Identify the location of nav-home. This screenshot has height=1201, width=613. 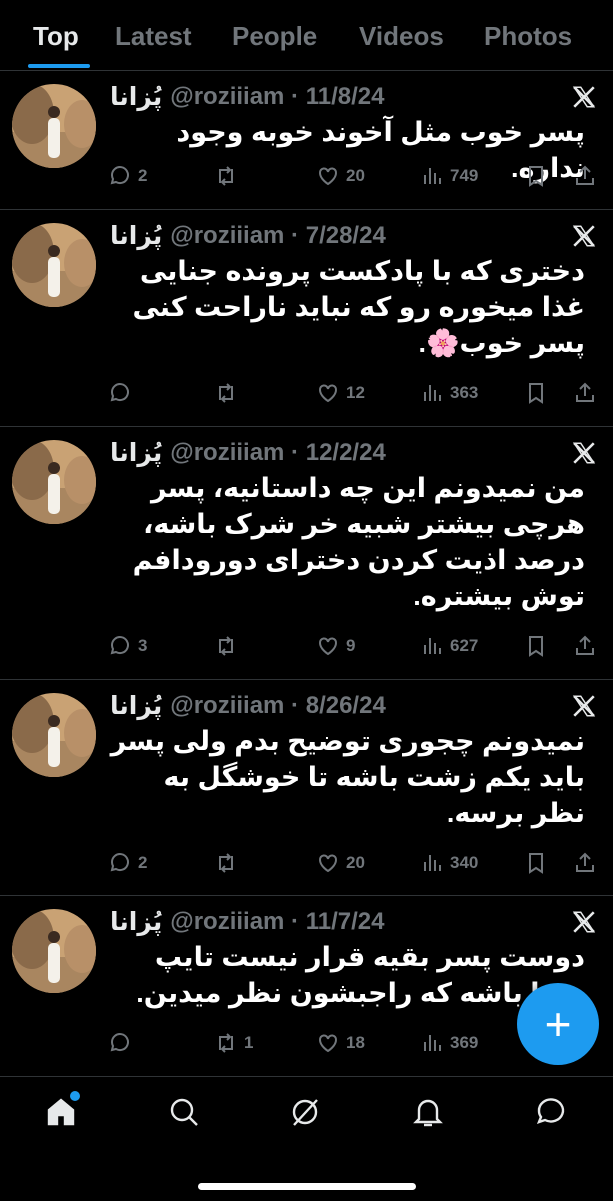
(64, 1113).